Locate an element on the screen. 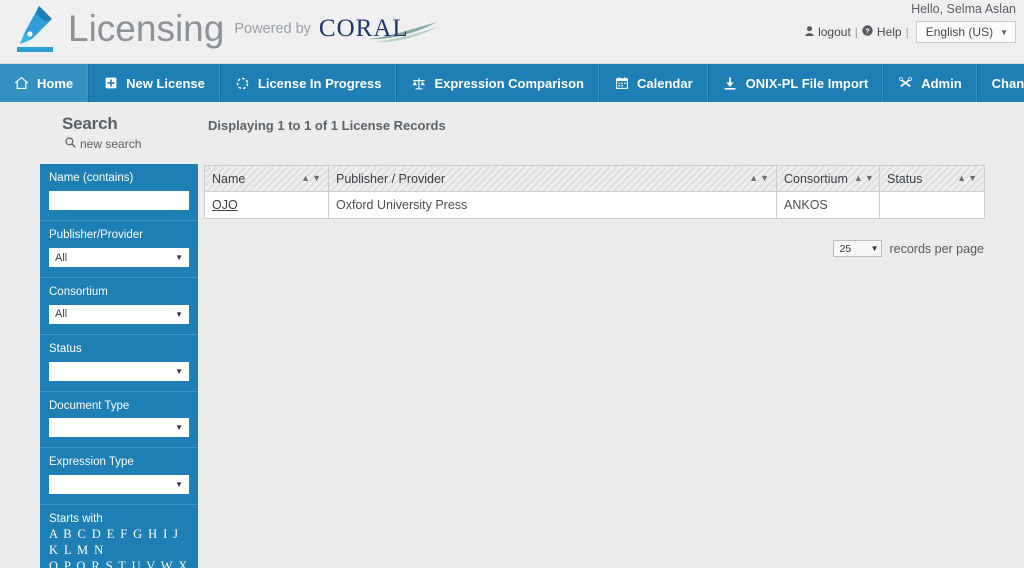 The image size is (1024, 568). license-name-link: OJO is located at coordinates (225, 205).